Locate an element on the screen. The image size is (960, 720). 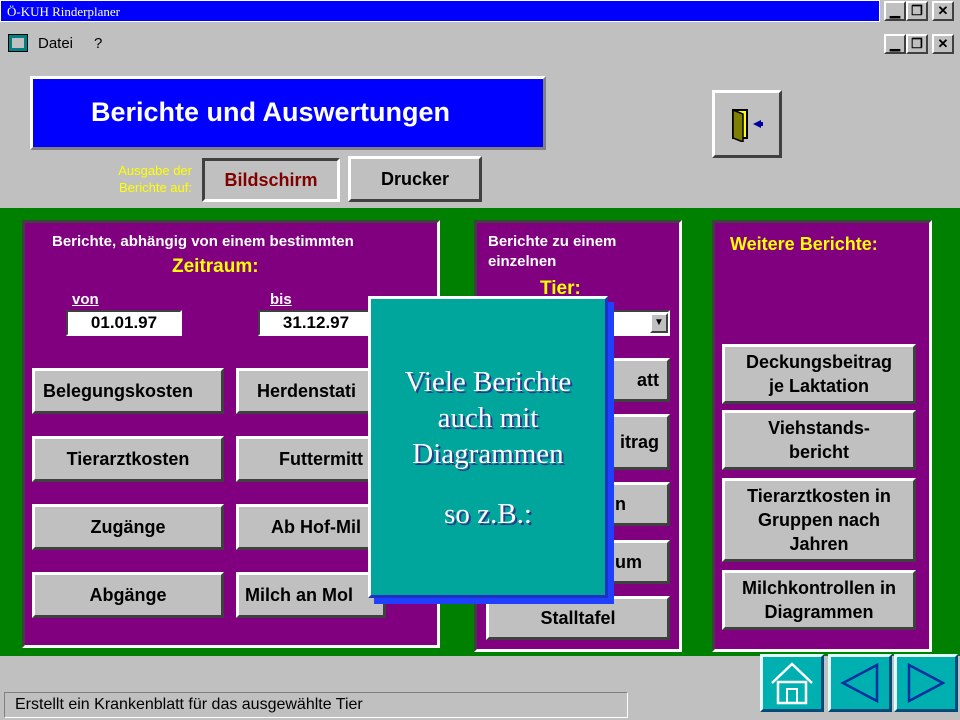
belegungskosten-button: Belegungskosten is located at coordinates (128, 391).